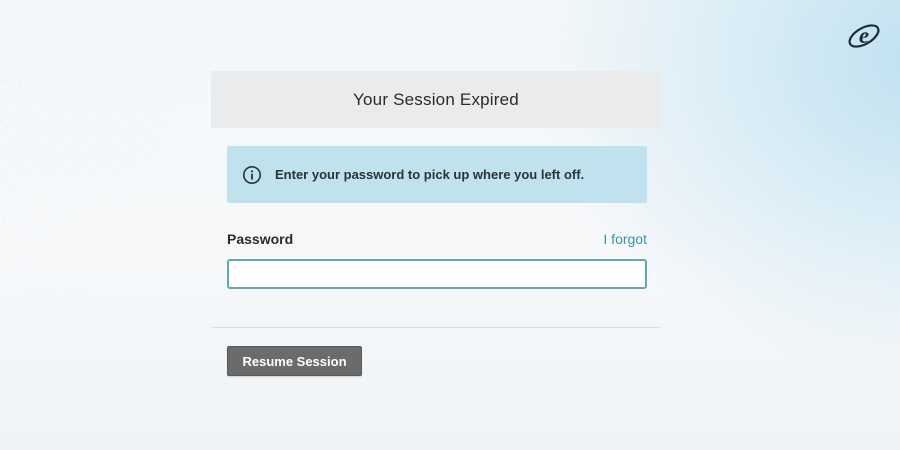  I want to click on page-title: Your Session Expired, so click(436, 99).